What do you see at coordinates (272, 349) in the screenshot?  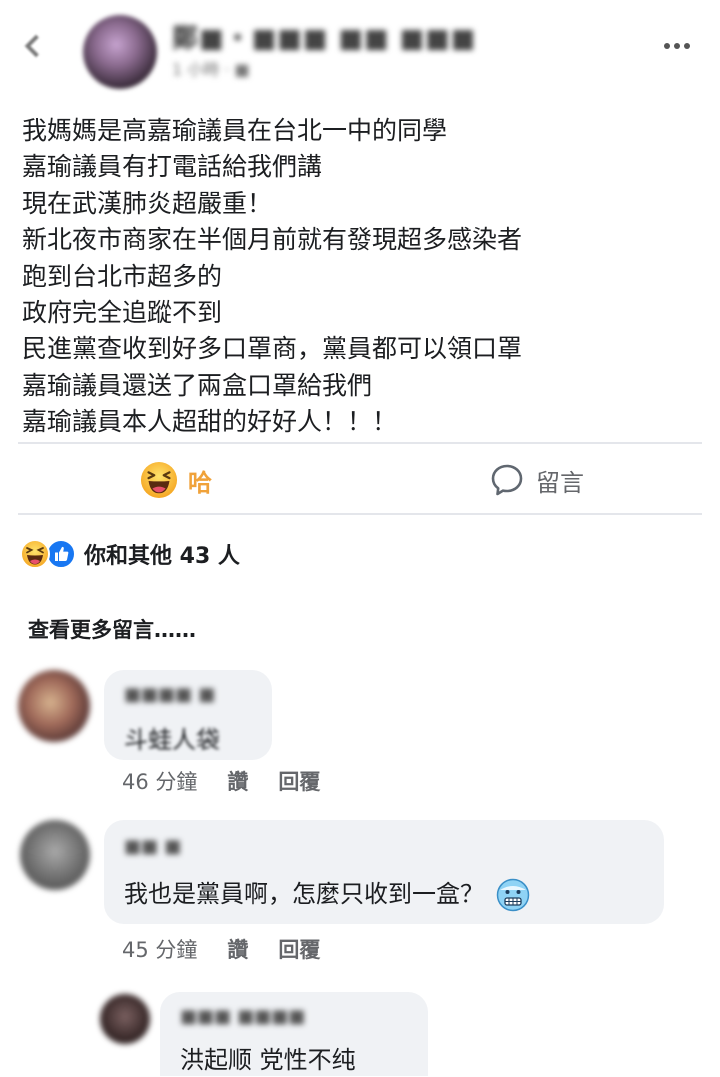 I see `post-line: 民進黨查收到好多口罩商，黨員都可以領口罩` at bounding box center [272, 349].